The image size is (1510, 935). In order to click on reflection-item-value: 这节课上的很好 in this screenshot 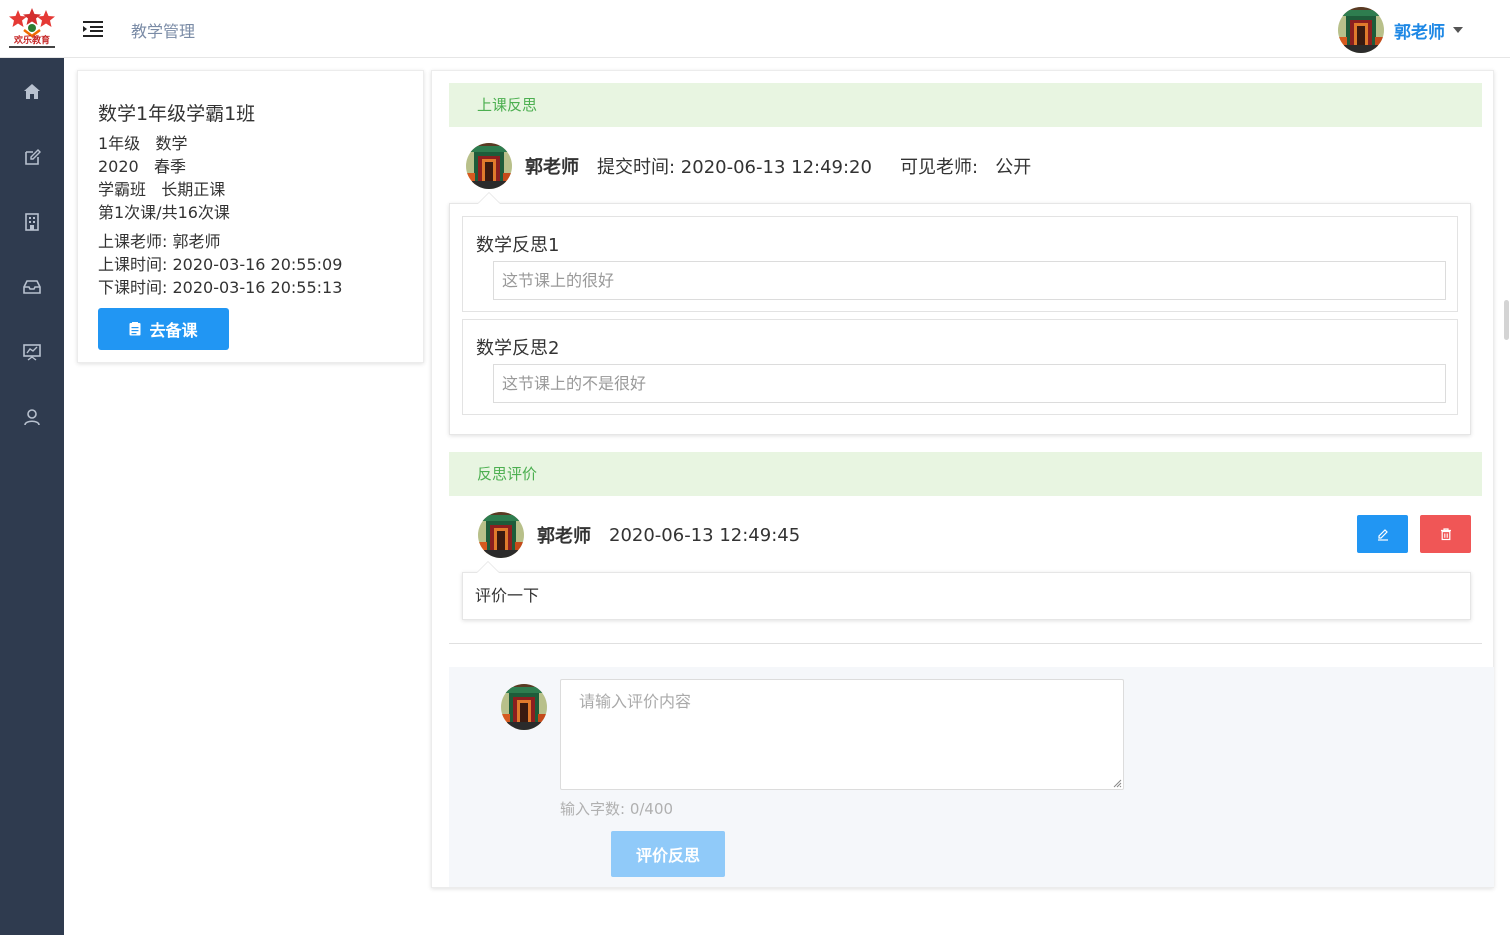, I will do `click(969, 280)`.